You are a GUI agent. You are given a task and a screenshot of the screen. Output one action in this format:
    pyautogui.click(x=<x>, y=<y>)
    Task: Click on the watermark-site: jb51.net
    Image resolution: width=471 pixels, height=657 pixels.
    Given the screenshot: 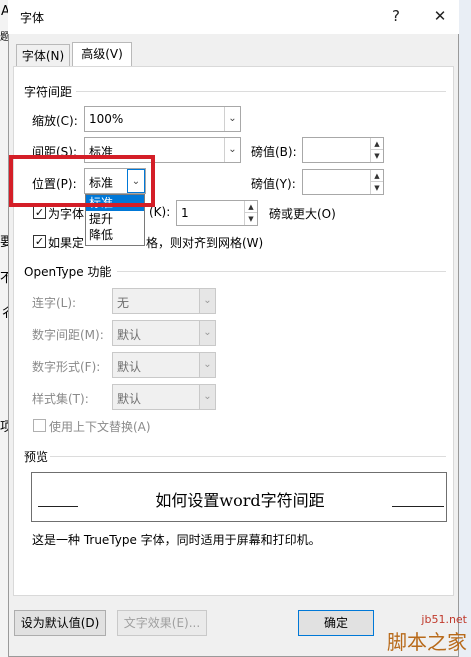 What is the action you would take?
    pyautogui.click(x=444, y=619)
    